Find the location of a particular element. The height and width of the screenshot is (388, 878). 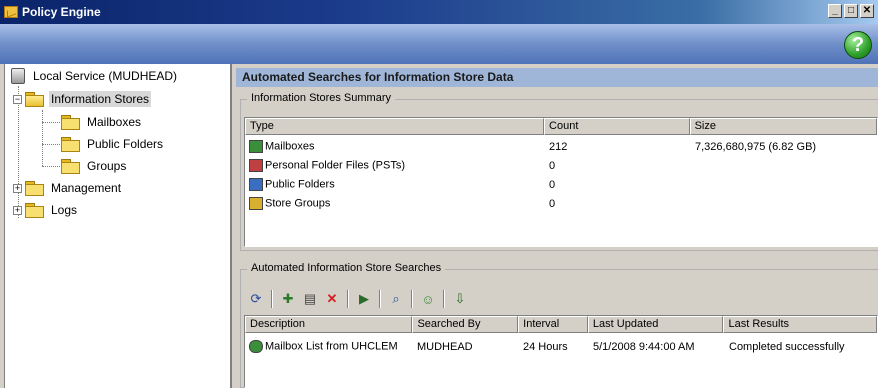

search-description: Mailbox List from UHCLEM is located at coordinates (331, 346).